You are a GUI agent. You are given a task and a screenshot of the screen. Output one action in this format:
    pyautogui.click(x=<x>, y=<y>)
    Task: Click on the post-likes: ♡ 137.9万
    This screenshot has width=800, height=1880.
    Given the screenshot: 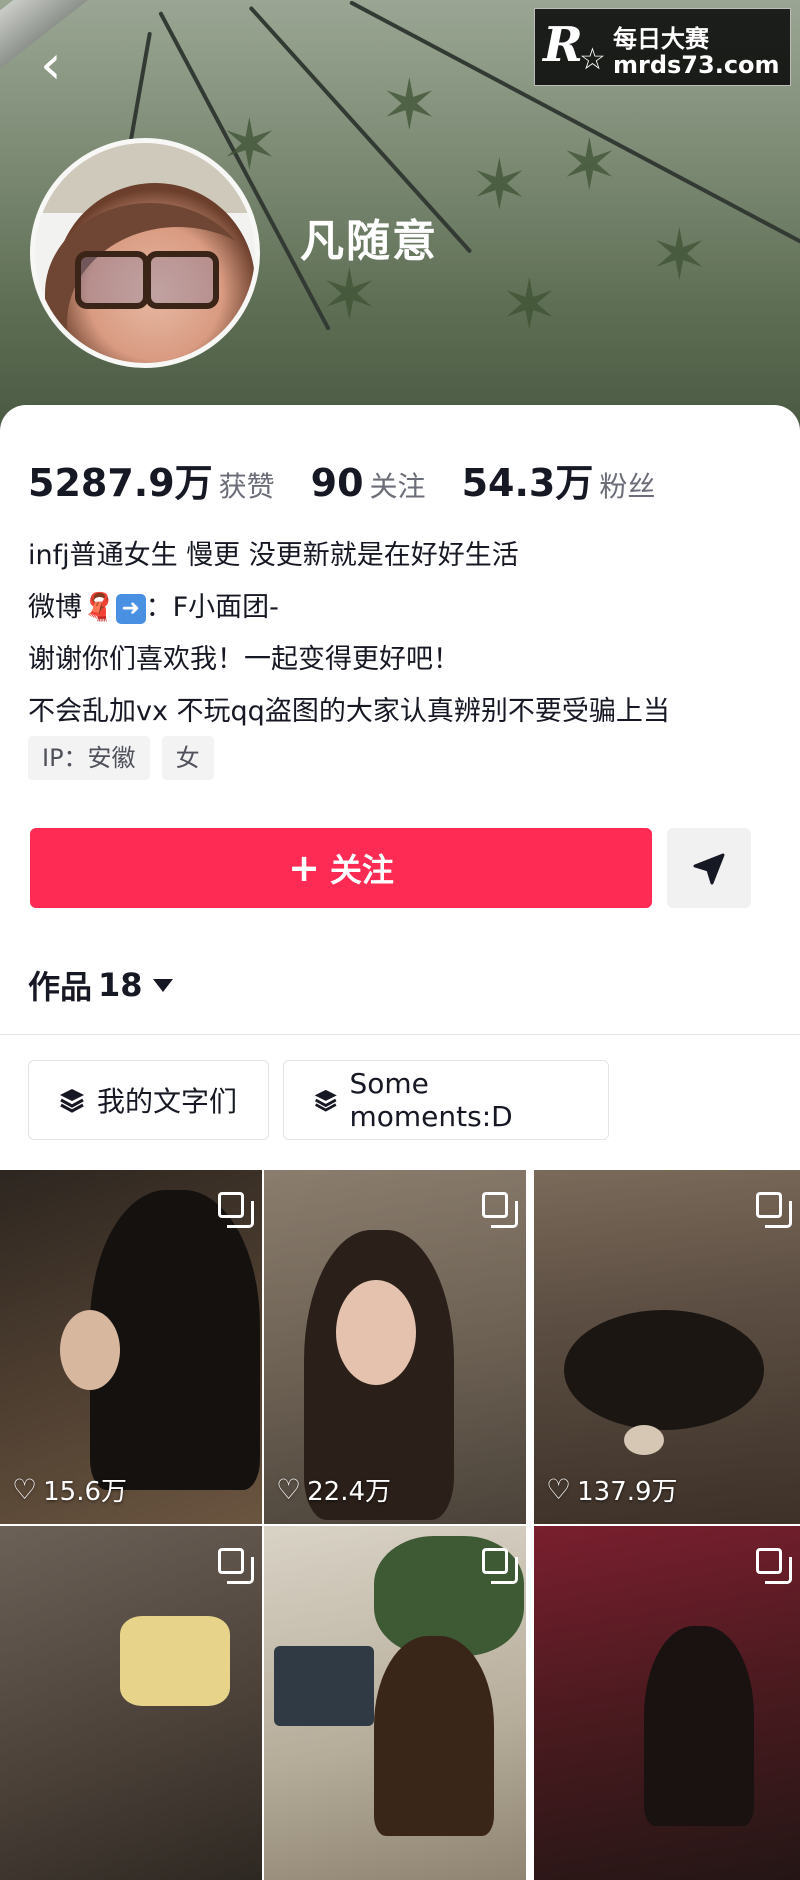 What is the action you would take?
    pyautogui.click(x=612, y=1489)
    